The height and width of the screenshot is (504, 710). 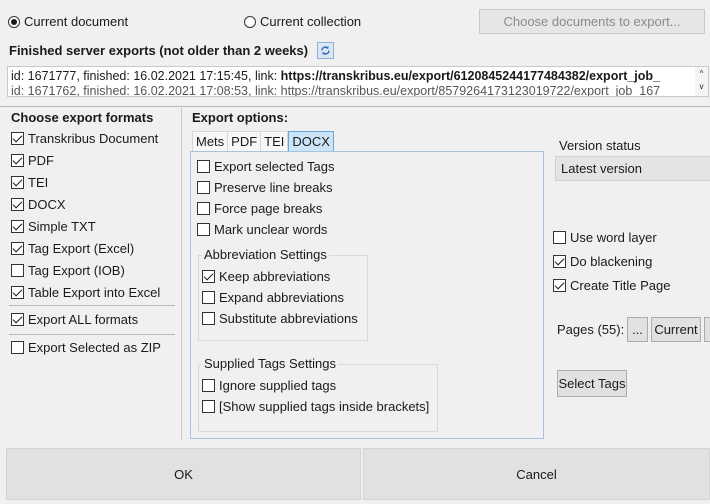 I want to click on checkbox-label: Create Title Page, so click(x=620, y=285).